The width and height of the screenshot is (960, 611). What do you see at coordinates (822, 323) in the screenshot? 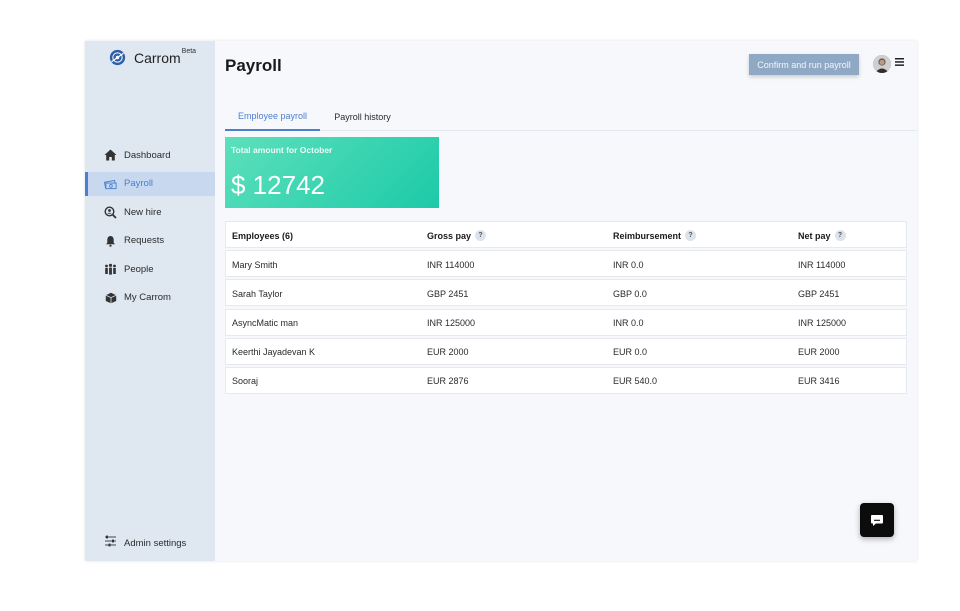
I see `net-pay: INR 125000` at bounding box center [822, 323].